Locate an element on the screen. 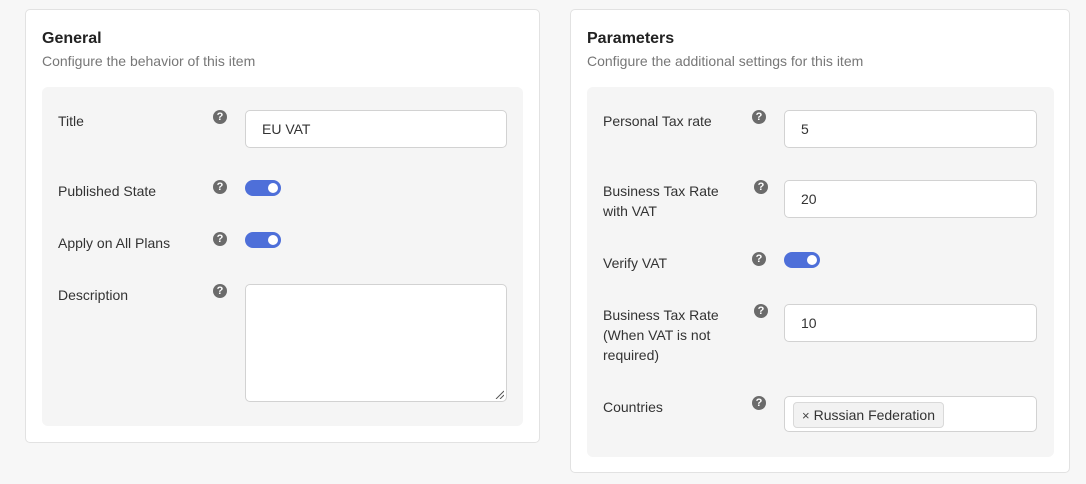  business-tax-rate-no-vat-label-line1: Business Tax Rate is located at coordinates (661, 315).